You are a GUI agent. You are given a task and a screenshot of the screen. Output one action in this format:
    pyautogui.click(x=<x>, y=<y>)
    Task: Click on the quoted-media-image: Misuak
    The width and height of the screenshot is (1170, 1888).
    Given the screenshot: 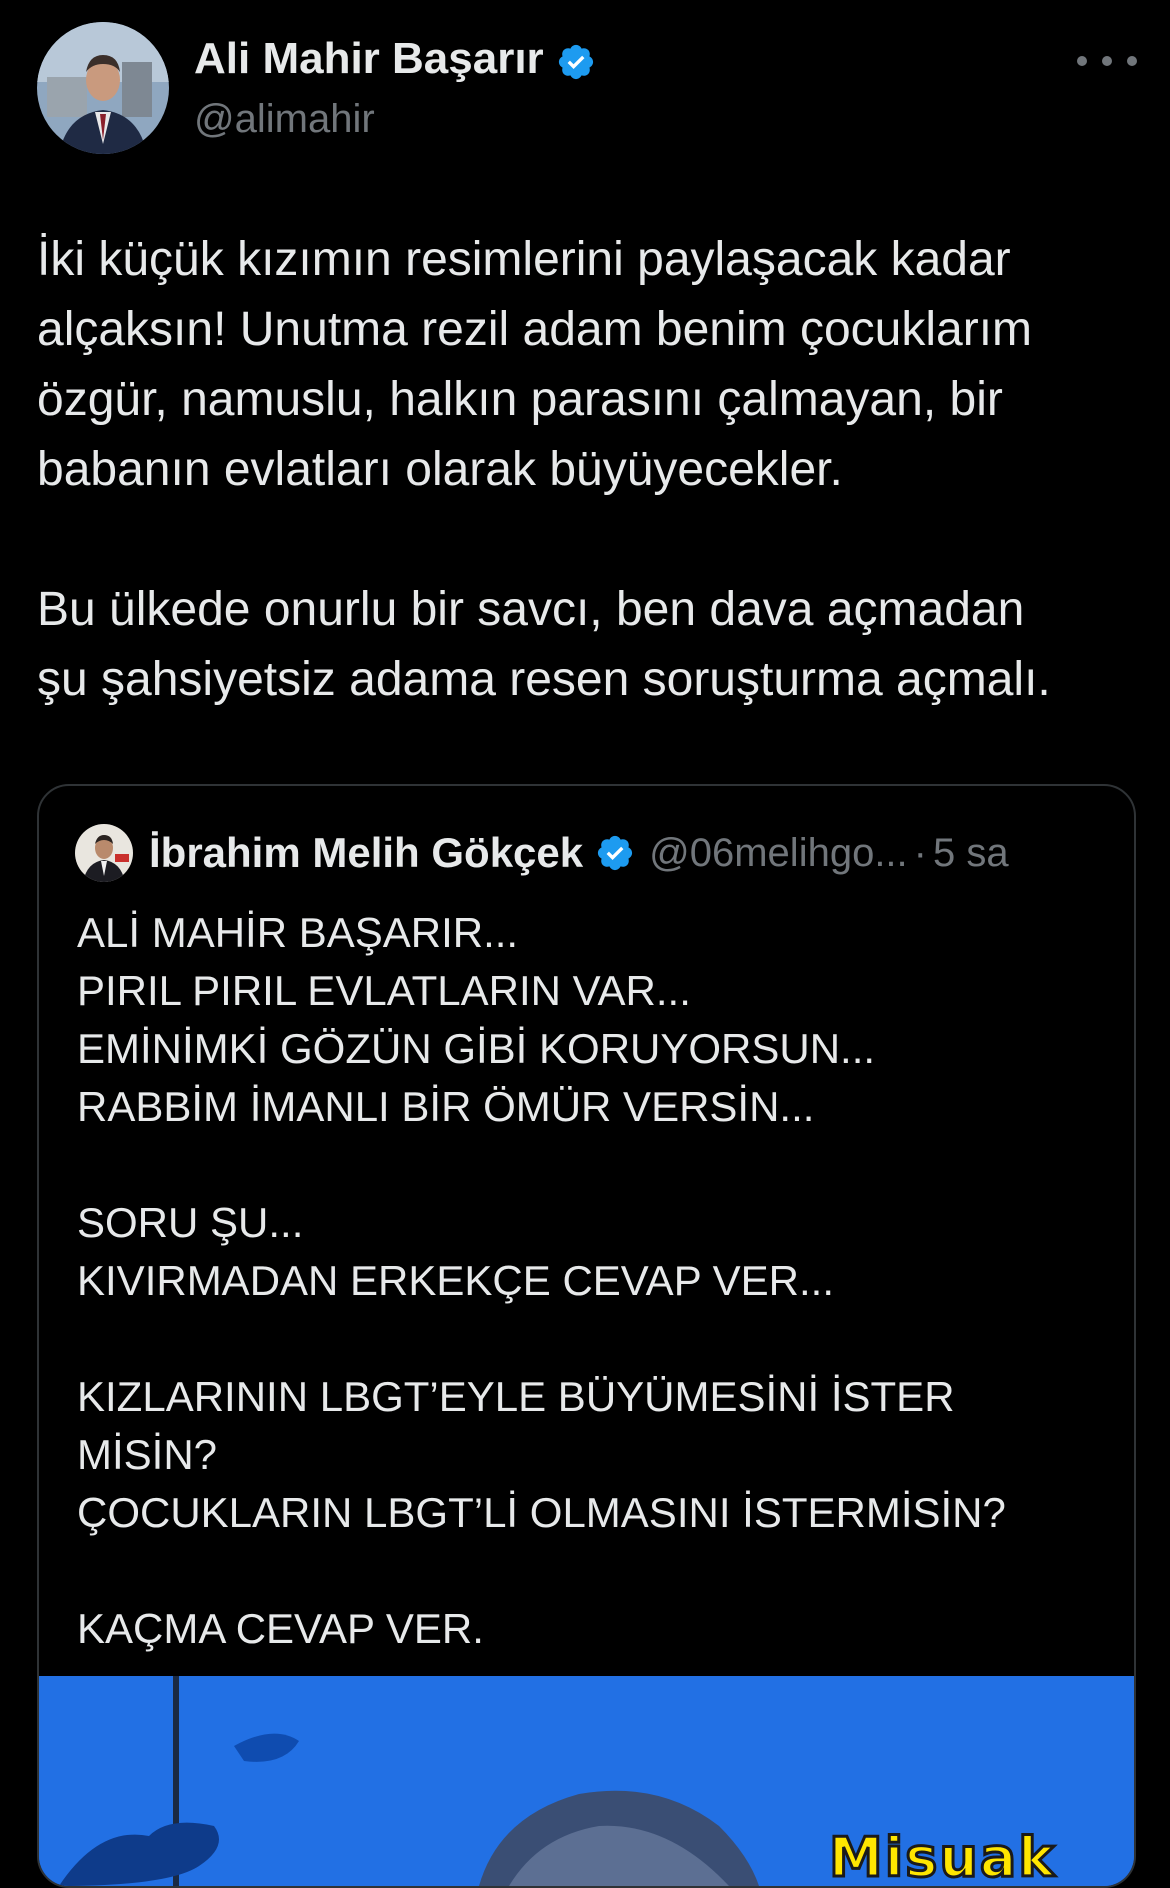 What is the action you would take?
    pyautogui.click(x=586, y=1781)
    